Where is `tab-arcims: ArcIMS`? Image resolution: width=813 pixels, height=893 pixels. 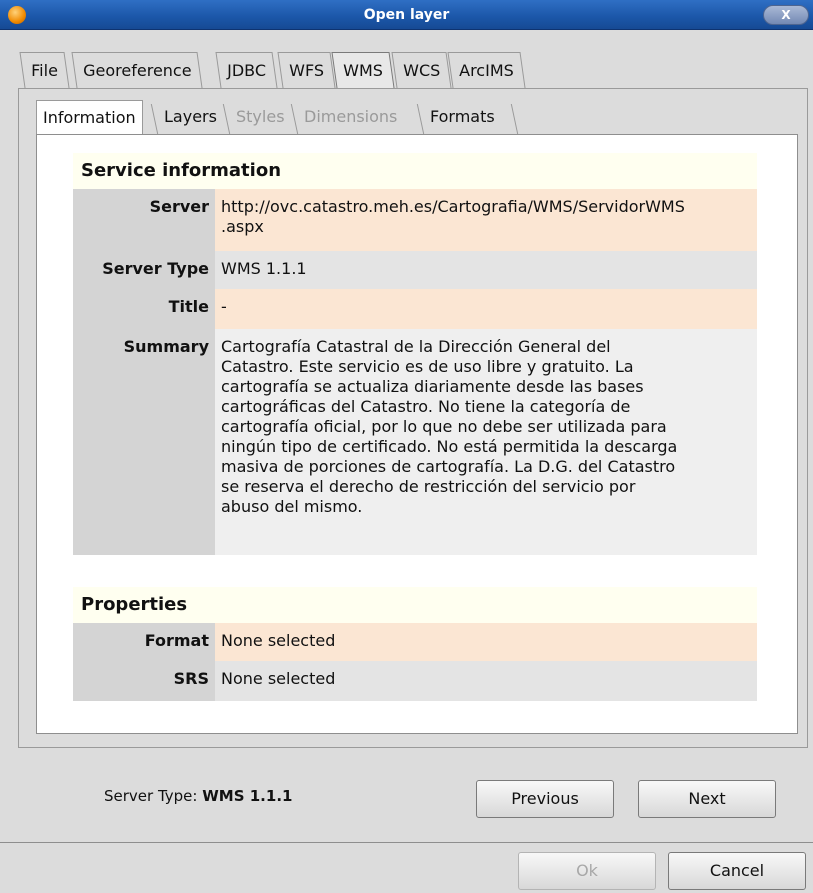
tab-arcims: ArcIMS is located at coordinates (486, 70).